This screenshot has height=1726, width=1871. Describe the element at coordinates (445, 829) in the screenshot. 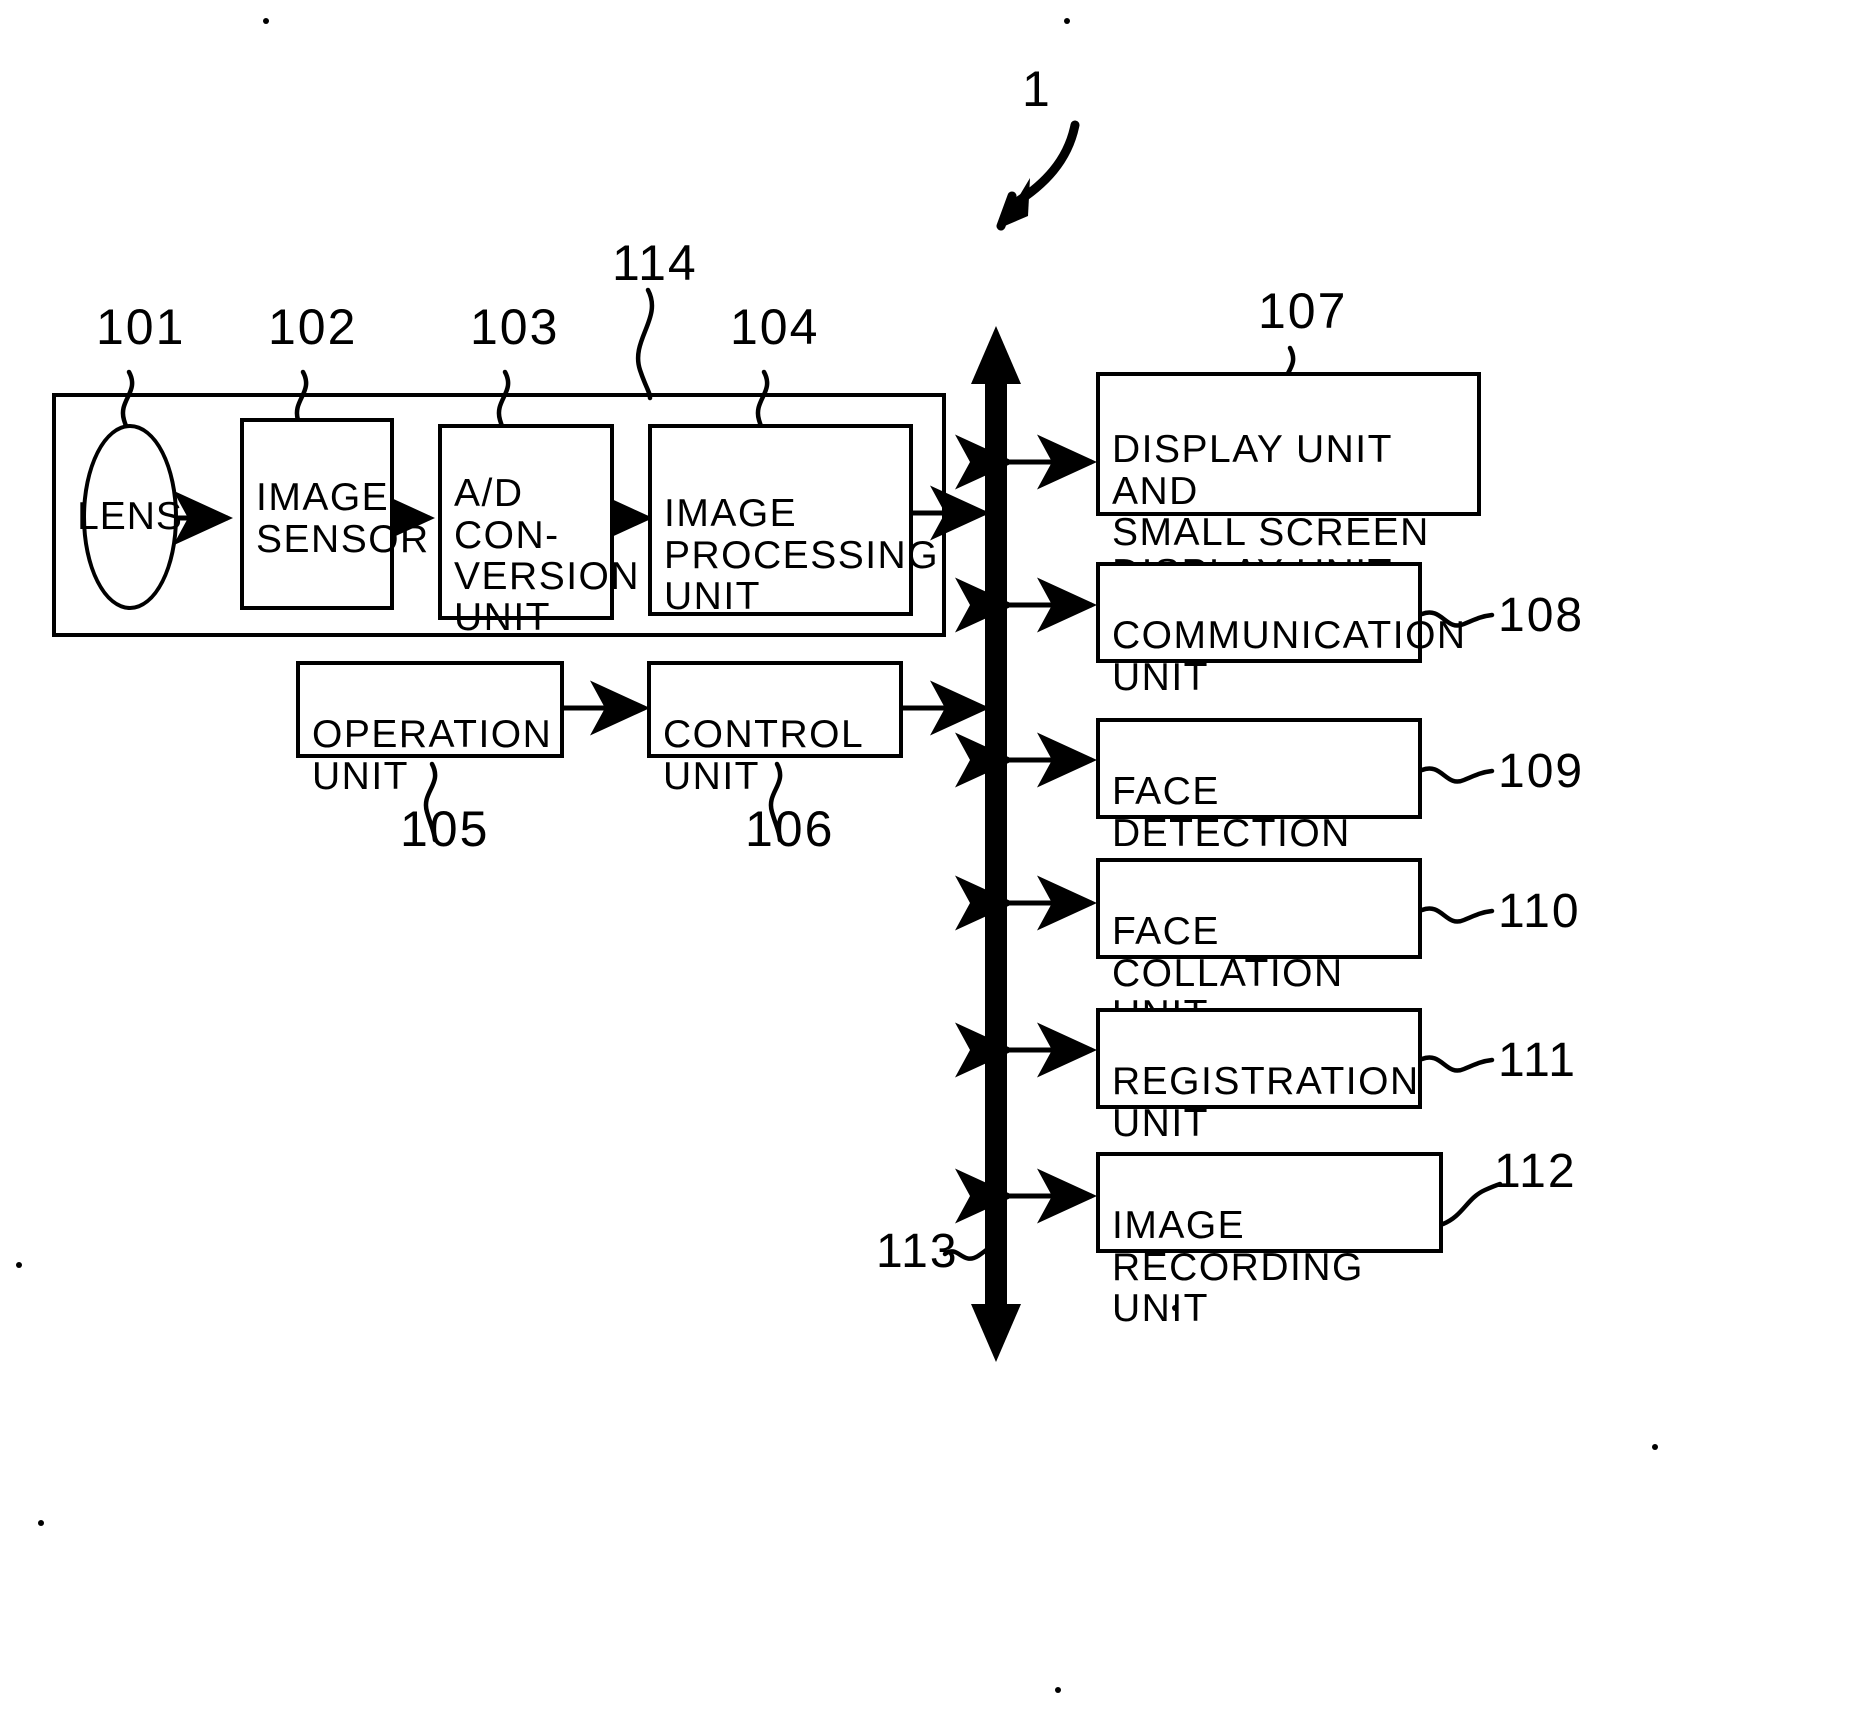

I see `ref-numeral-105: 105` at that location.